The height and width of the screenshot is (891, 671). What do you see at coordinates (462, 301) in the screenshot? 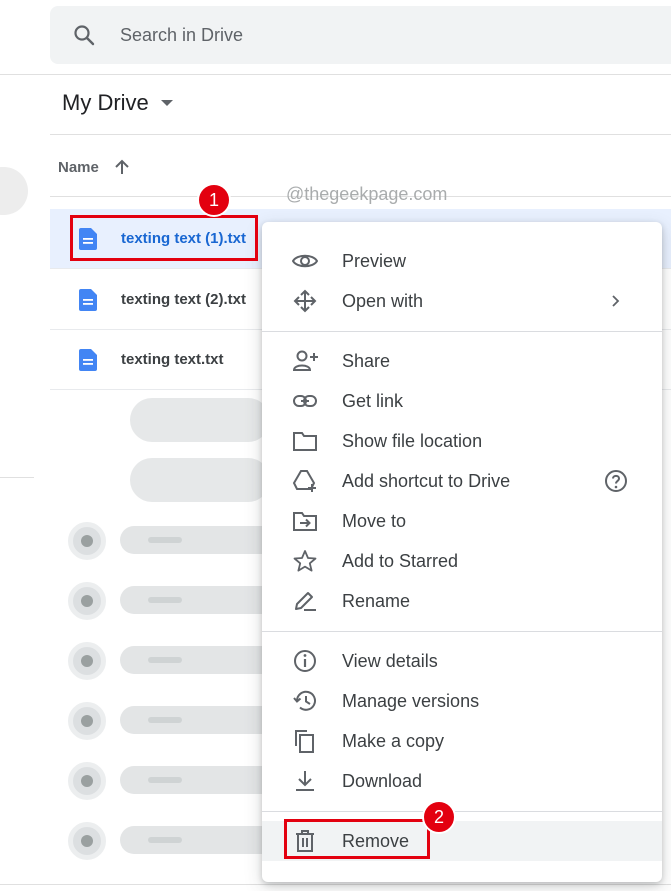
I see `menu-item-open-with: Open with` at bounding box center [462, 301].